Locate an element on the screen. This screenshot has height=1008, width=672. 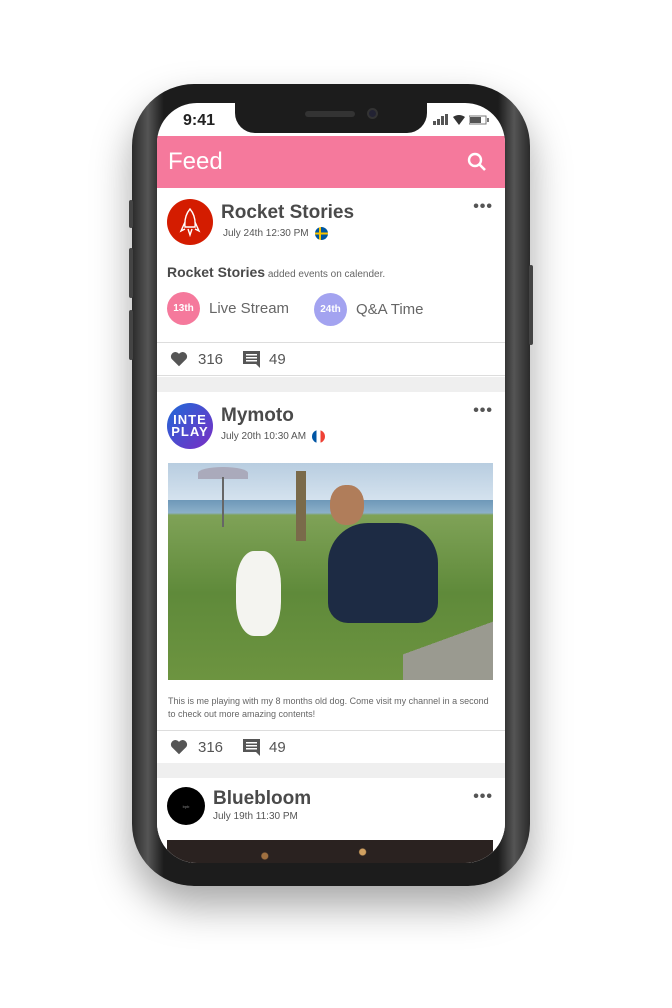
rocket-icon is located at coordinates (190, 222).